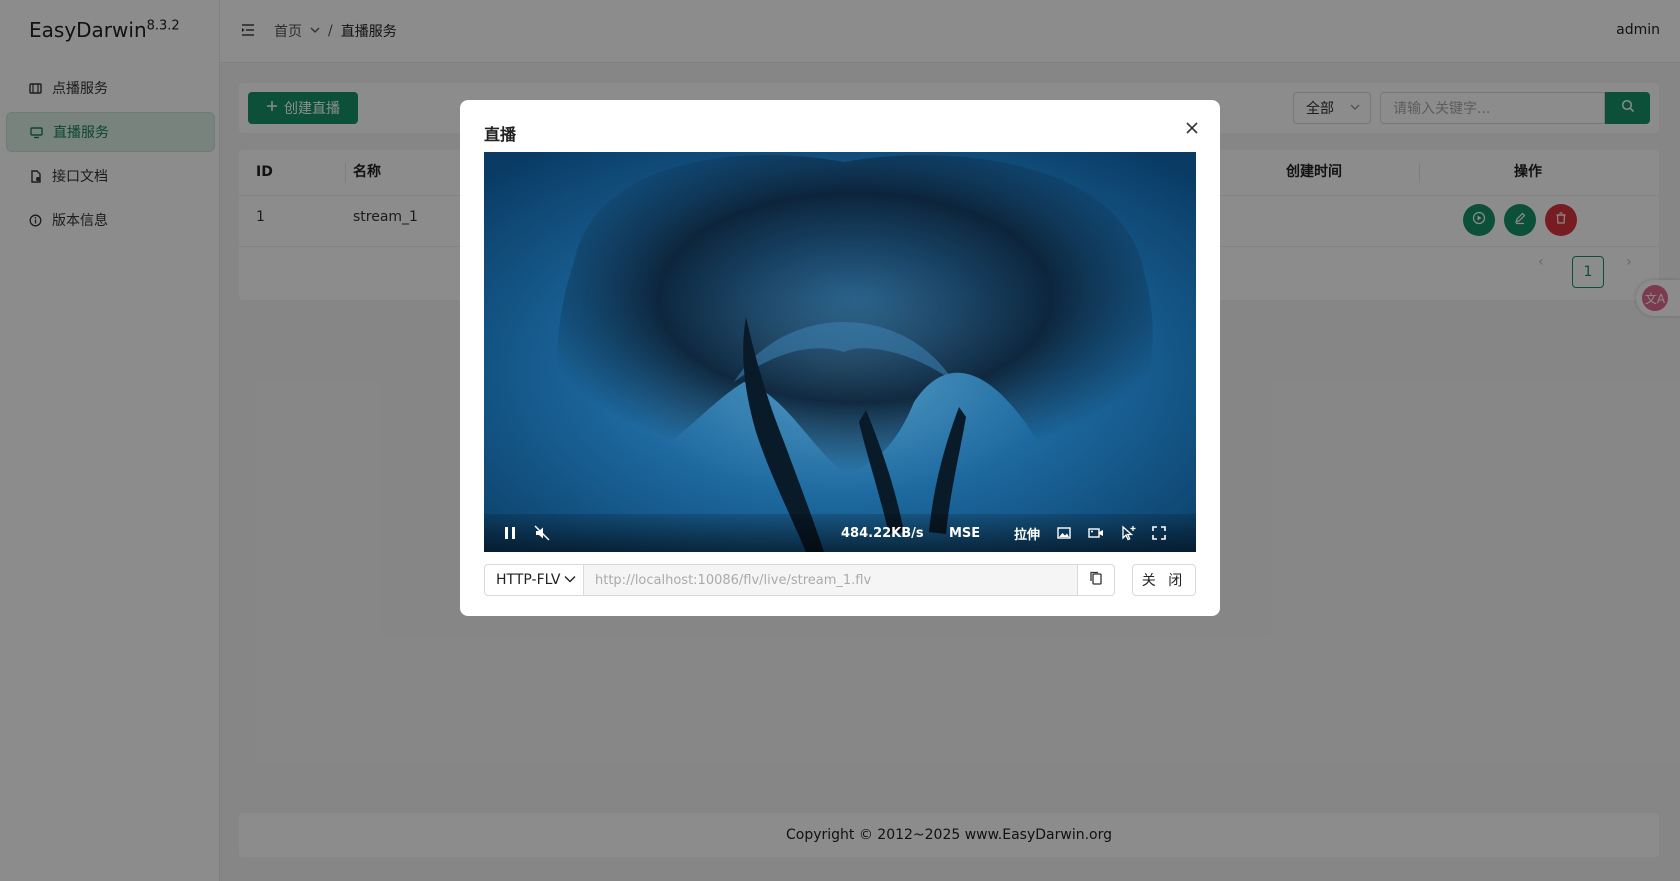  Describe the element at coordinates (1159, 533) in the screenshot. I see `fullscreen-icon` at that location.